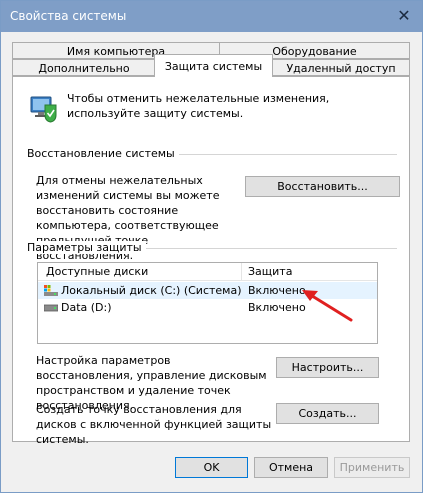 The width and height of the screenshot is (423, 493). I want to click on cancel-button: Отмена, so click(291, 467).